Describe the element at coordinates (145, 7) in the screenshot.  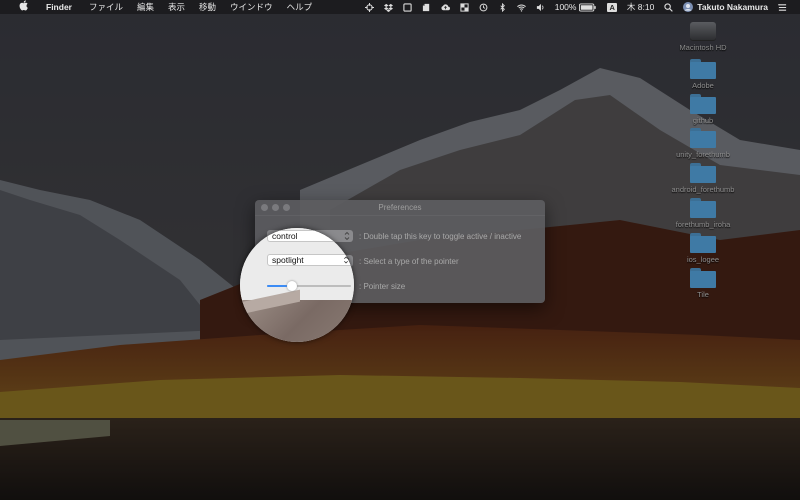
I see `menu-edit: 編集` at that location.